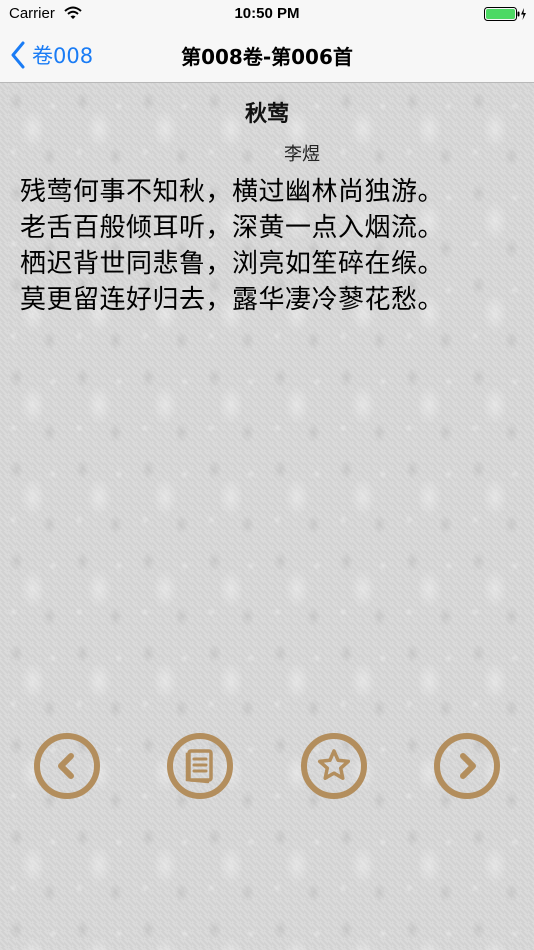 This screenshot has height=950, width=534. I want to click on poem-title: 秋莺, so click(266, 114).